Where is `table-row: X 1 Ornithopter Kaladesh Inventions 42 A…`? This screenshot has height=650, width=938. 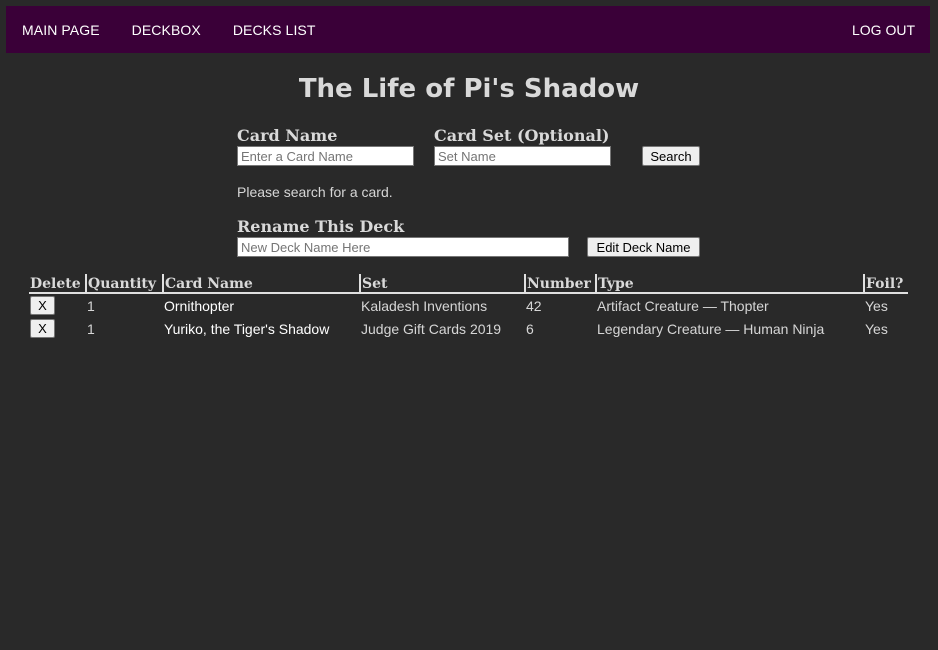 table-row: X 1 Ornithopter Kaladesh Inventions 42 A… is located at coordinates (468, 305).